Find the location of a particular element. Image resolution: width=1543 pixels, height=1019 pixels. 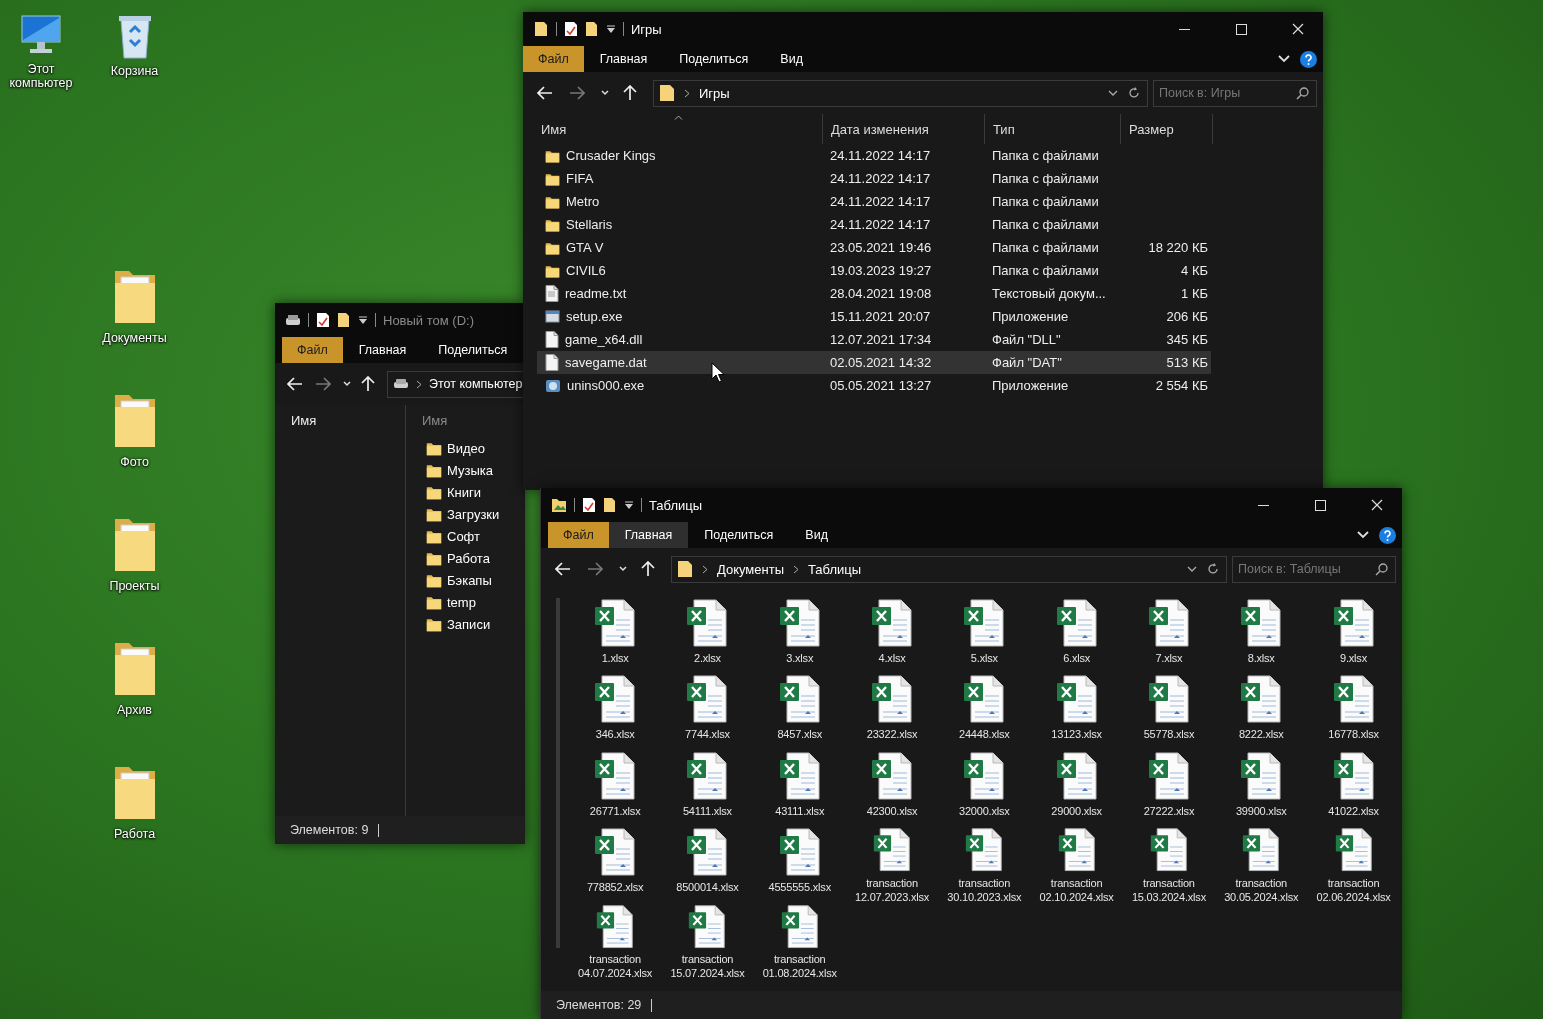

file-name: 43111.xlsx is located at coordinates (799, 810).